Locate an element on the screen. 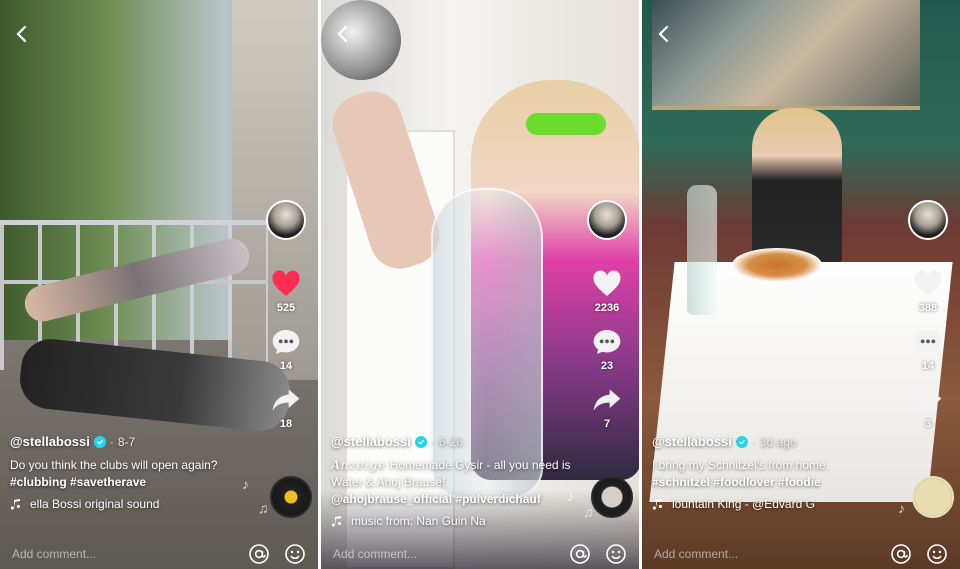  post-date: 3d ago is located at coordinates (778, 441).